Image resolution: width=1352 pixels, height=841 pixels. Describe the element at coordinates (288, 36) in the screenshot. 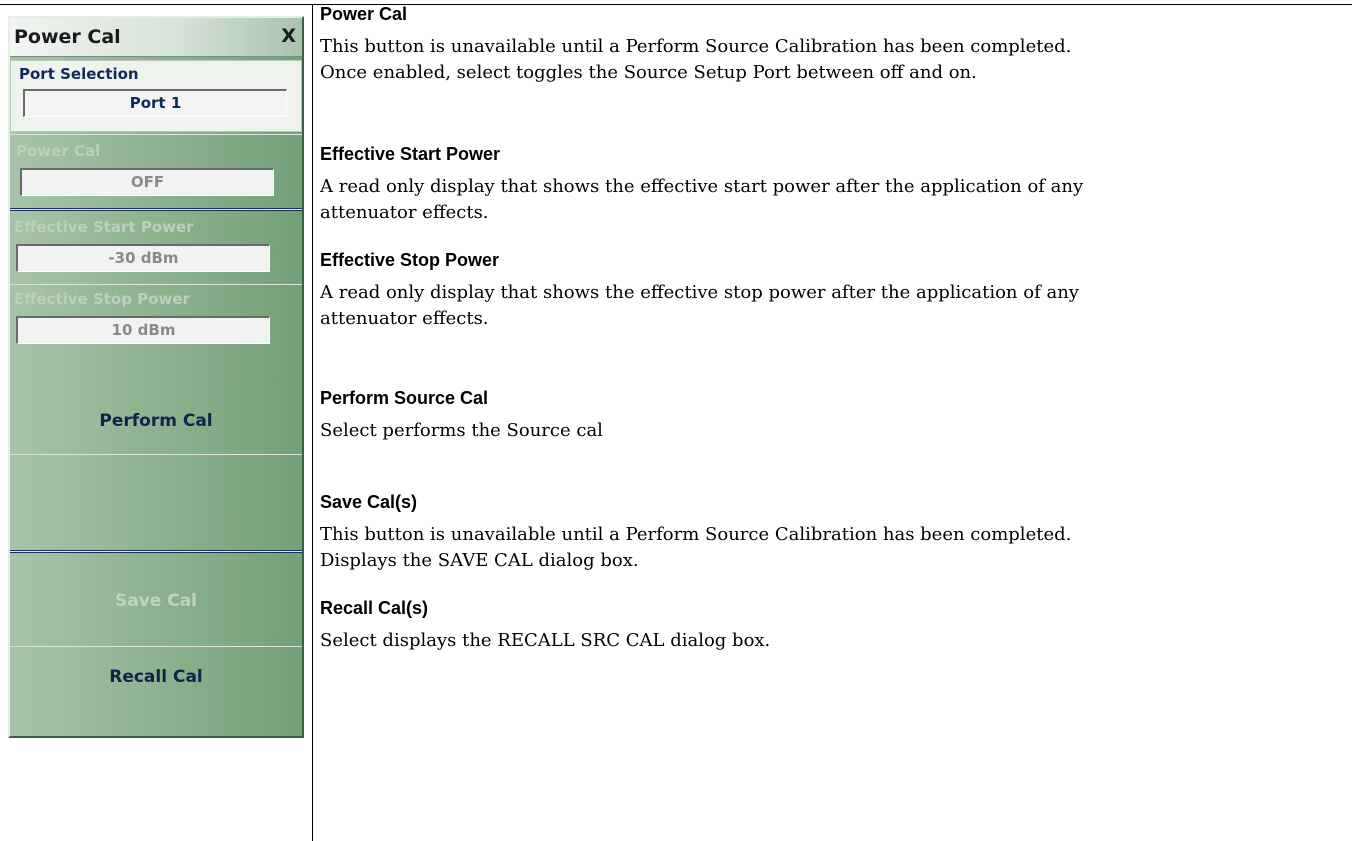

I see `close-button: X` at that location.